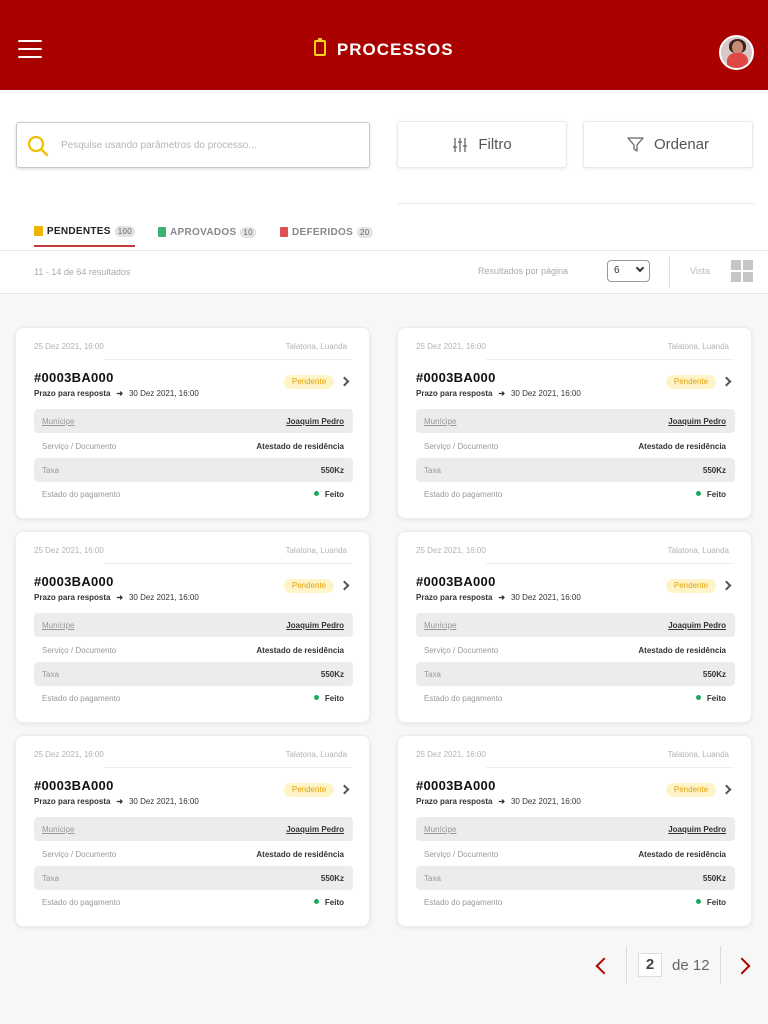  Describe the element at coordinates (82, 272) in the screenshot. I see `results-count: 11 - 14 de 64 resultados` at that location.